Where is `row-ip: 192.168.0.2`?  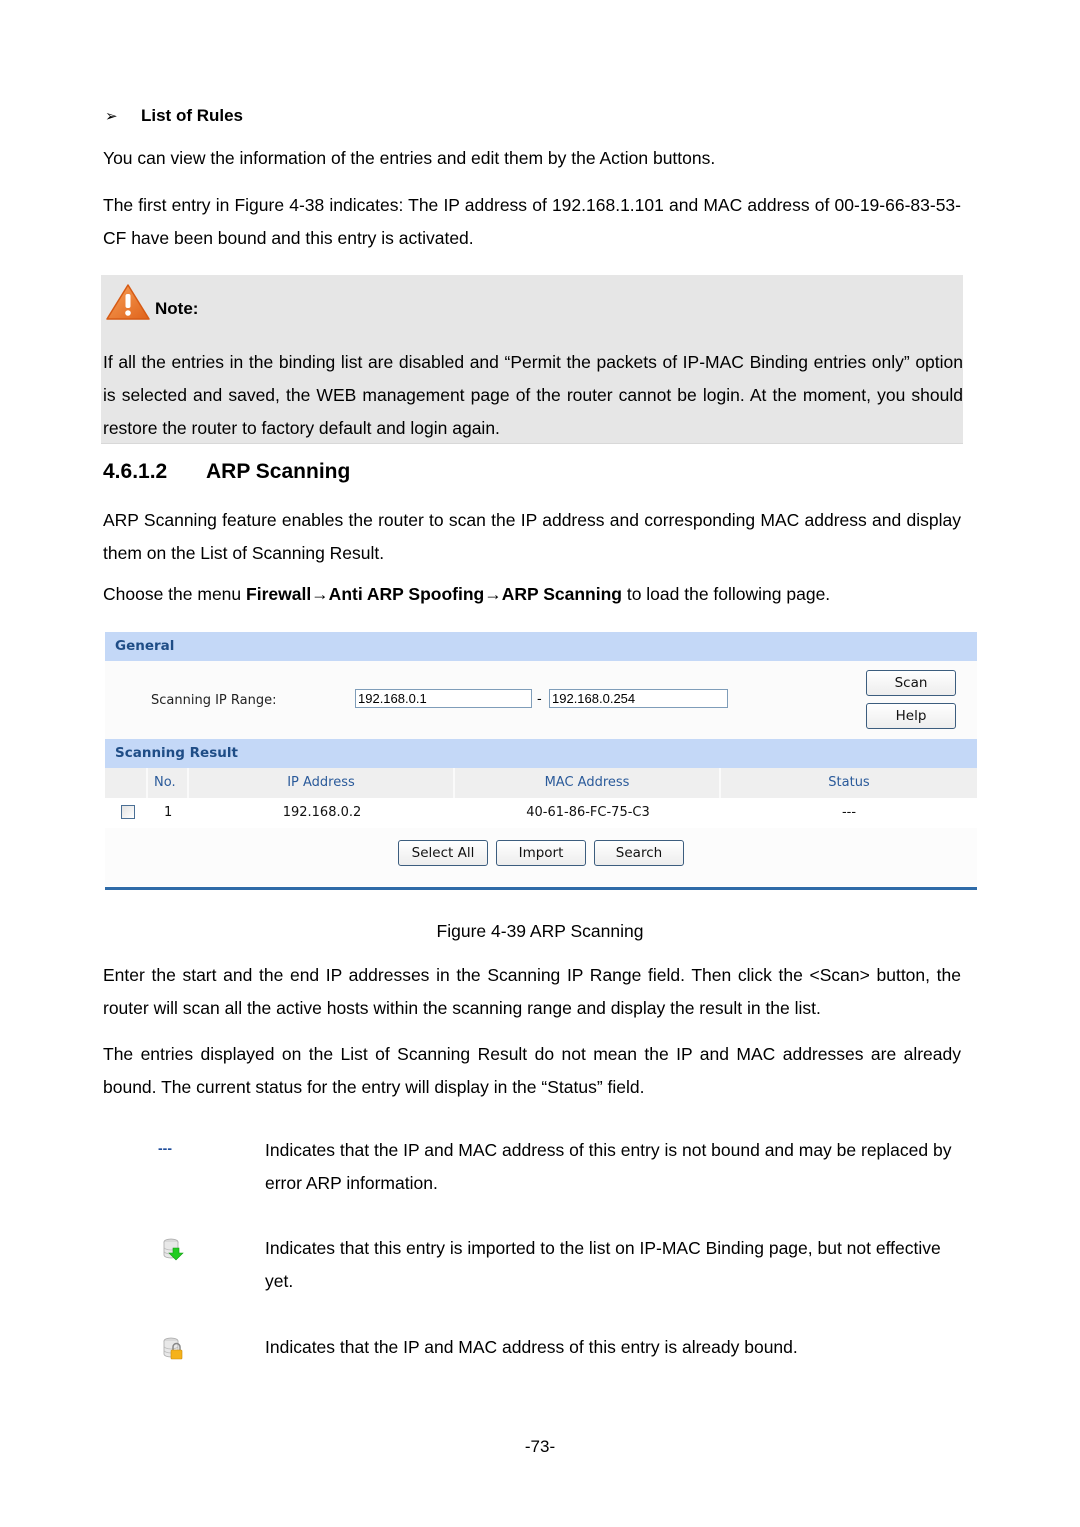
row-ip: 192.168.0.2 is located at coordinates (322, 812).